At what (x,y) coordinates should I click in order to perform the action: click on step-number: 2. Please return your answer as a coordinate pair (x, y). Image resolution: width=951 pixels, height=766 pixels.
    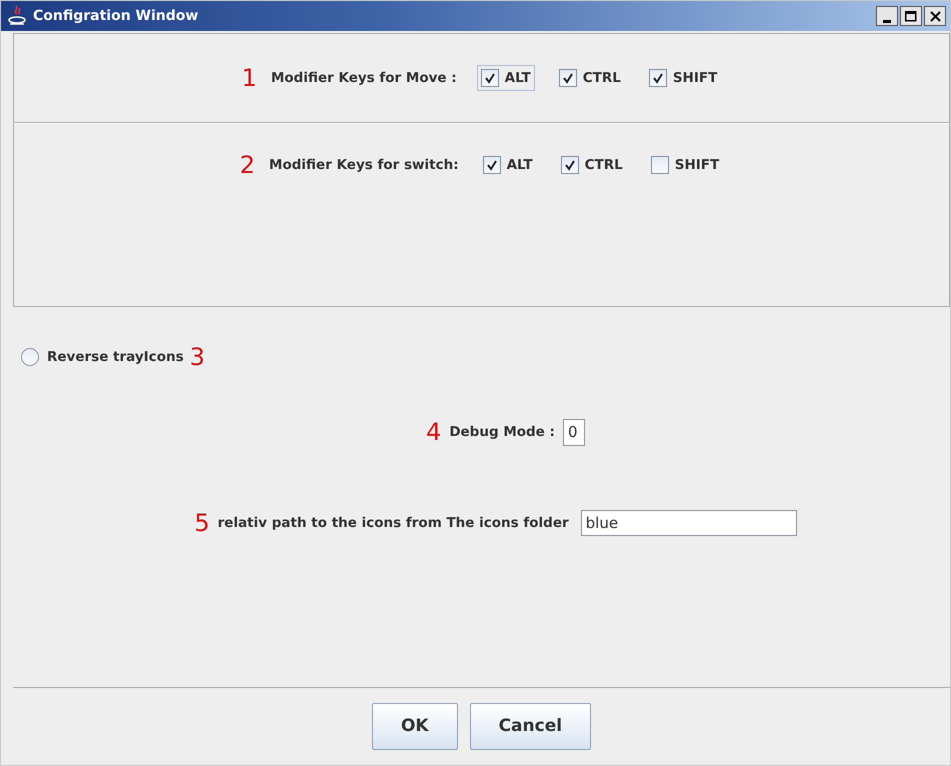
    Looking at the image, I should click on (248, 165).